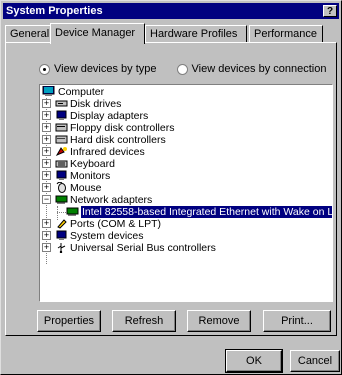 The width and height of the screenshot is (342, 375). I want to click on tree-item-label: Floppy disk controllers, so click(122, 128).